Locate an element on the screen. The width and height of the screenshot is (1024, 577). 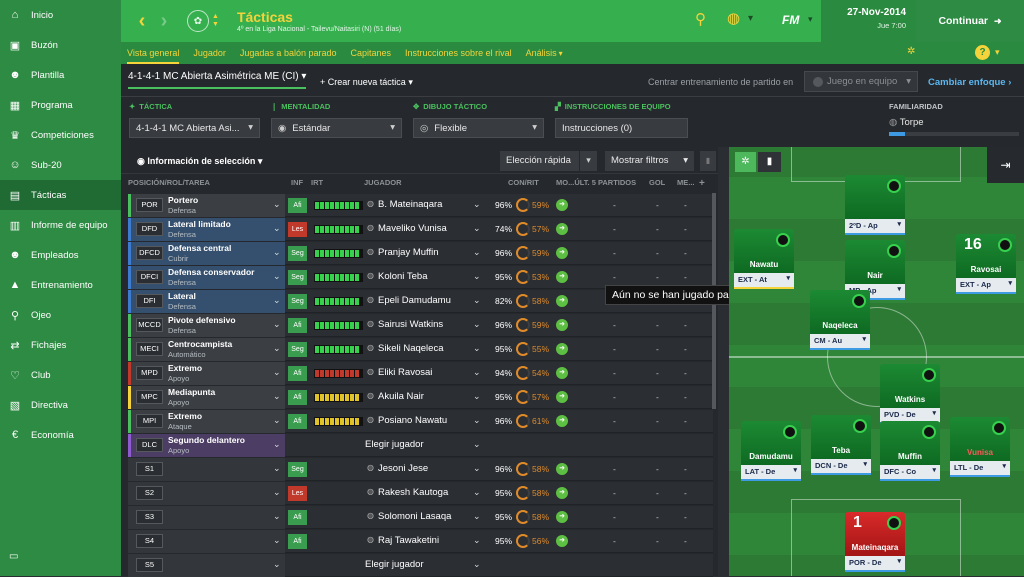
continue-button: Continuar ➜ is located at coordinates (970, 21).